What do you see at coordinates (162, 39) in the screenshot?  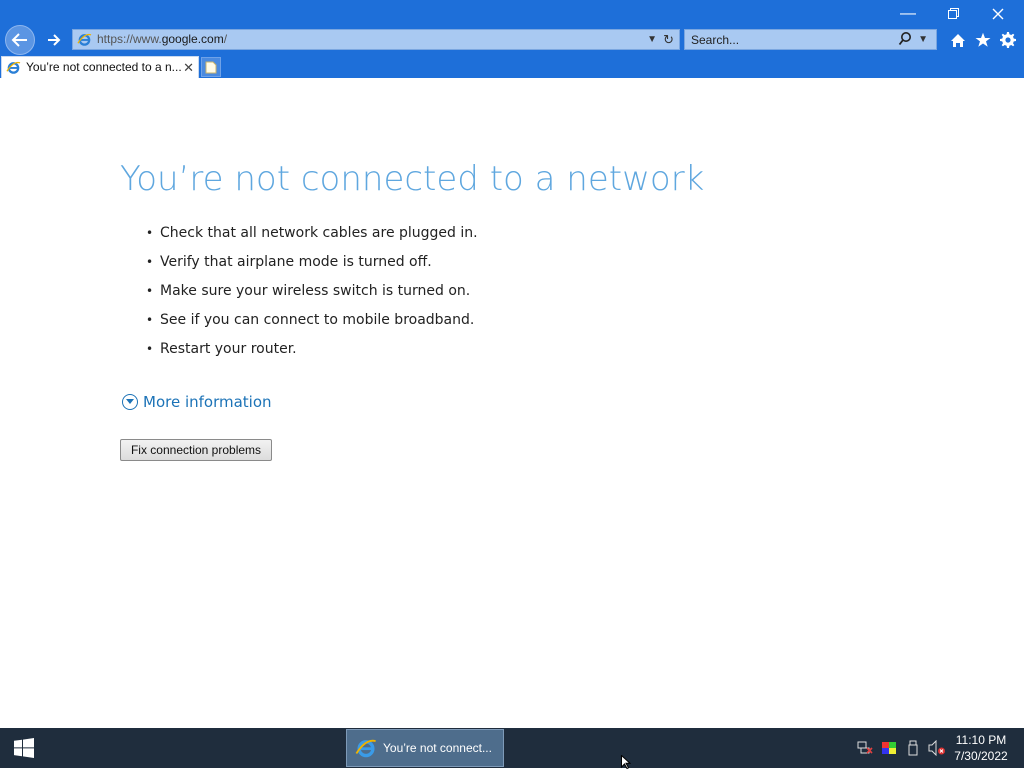 I see `url-text: https://www.google.com/` at bounding box center [162, 39].